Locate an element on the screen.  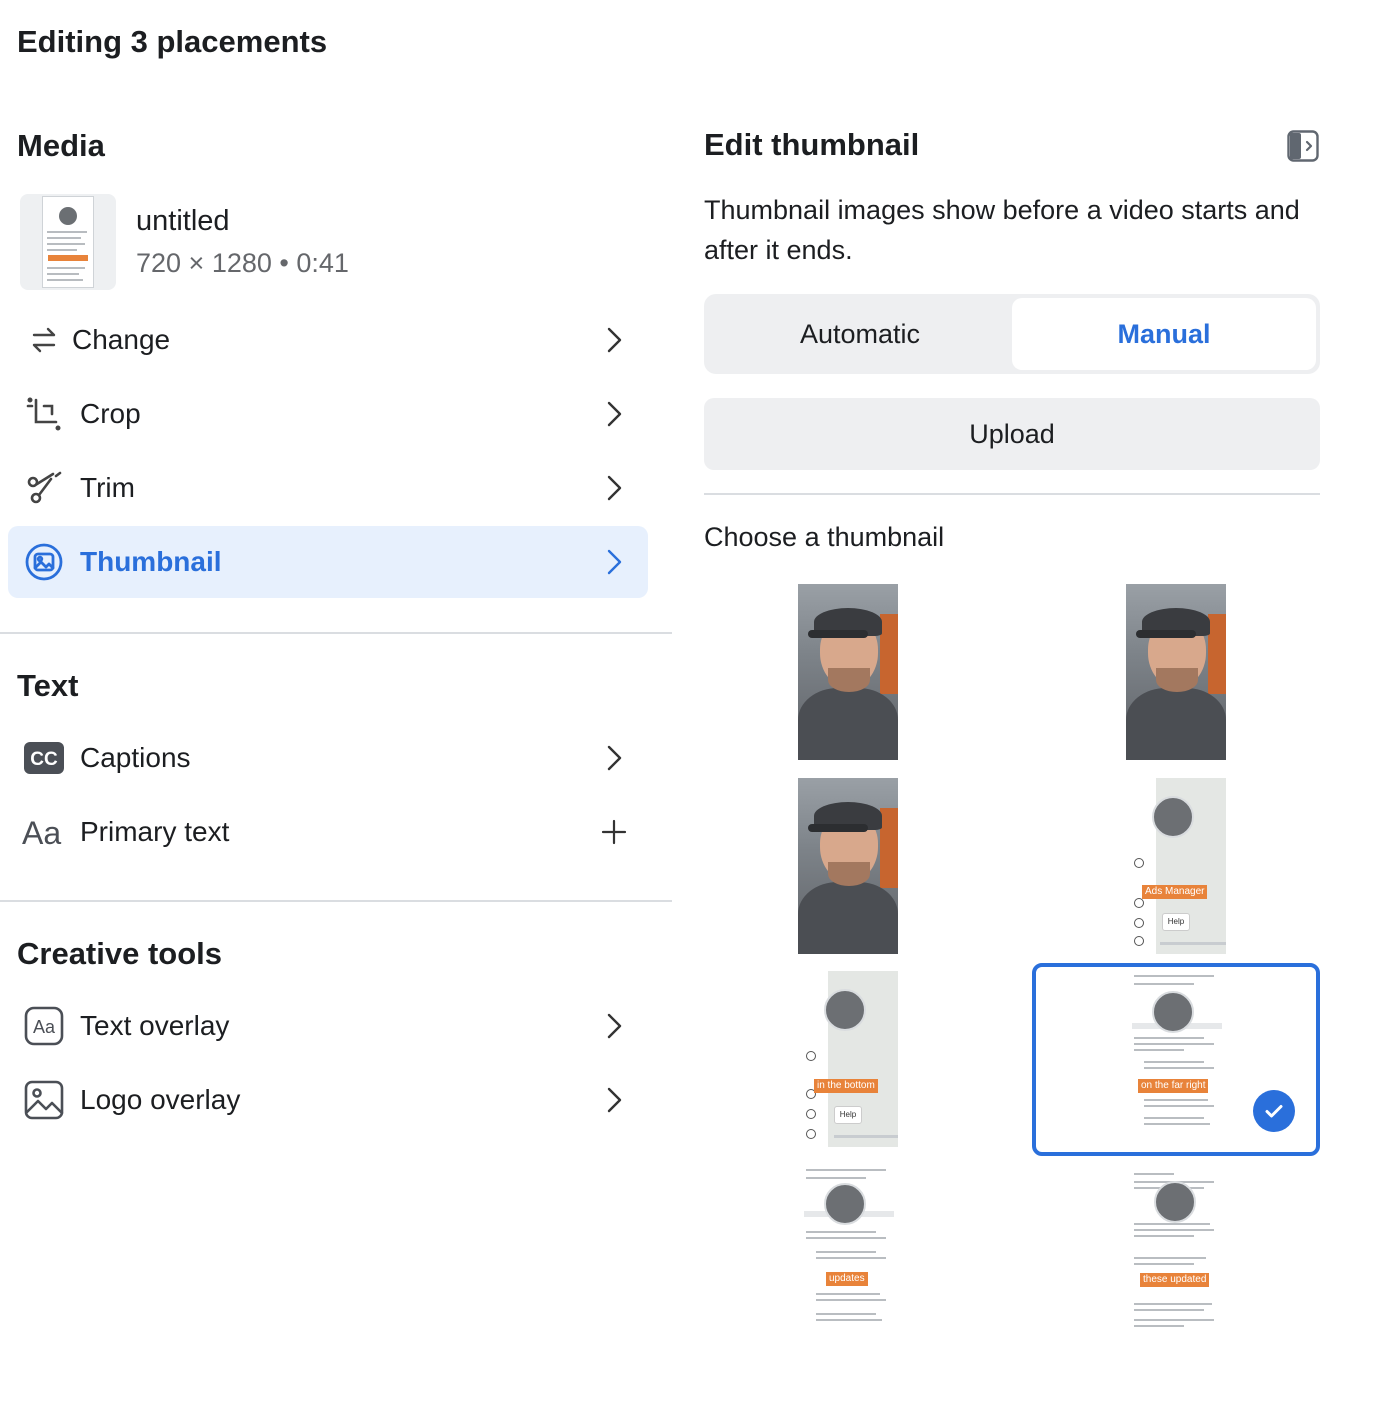
text-aa-icon: Aa is located at coordinates (44, 832).